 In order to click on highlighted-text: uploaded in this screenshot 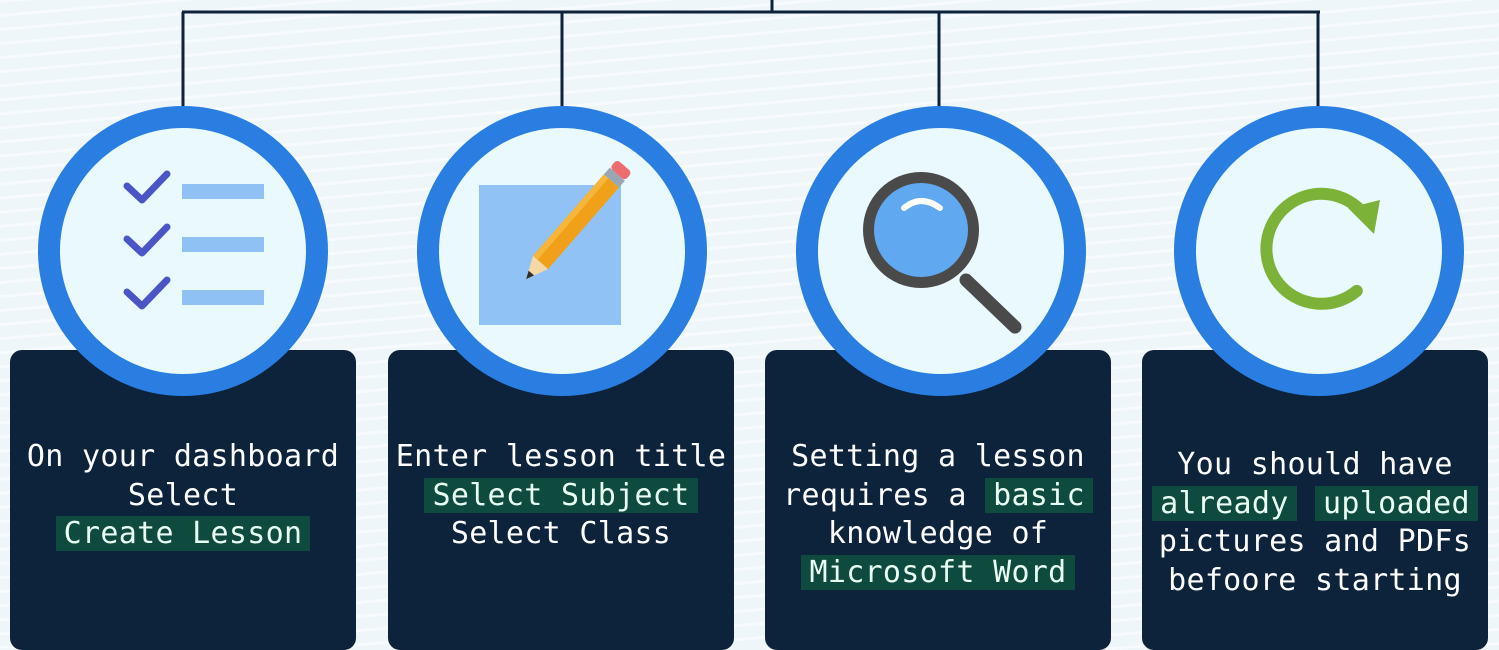, I will do `click(1396, 503)`.